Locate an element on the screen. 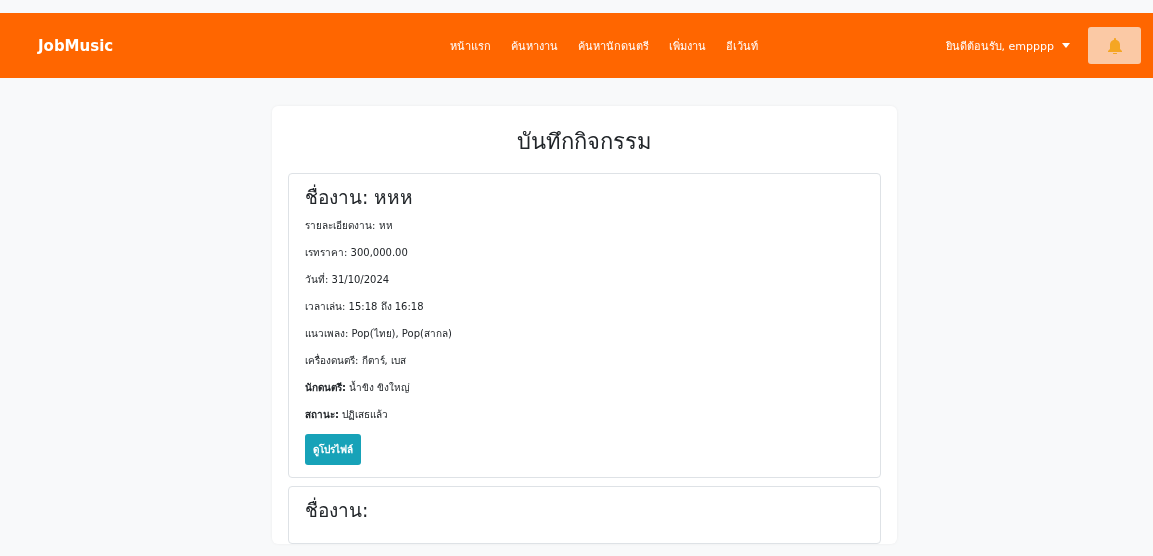 The image size is (1153, 556). nav-link: หน้าแรก is located at coordinates (471, 45).